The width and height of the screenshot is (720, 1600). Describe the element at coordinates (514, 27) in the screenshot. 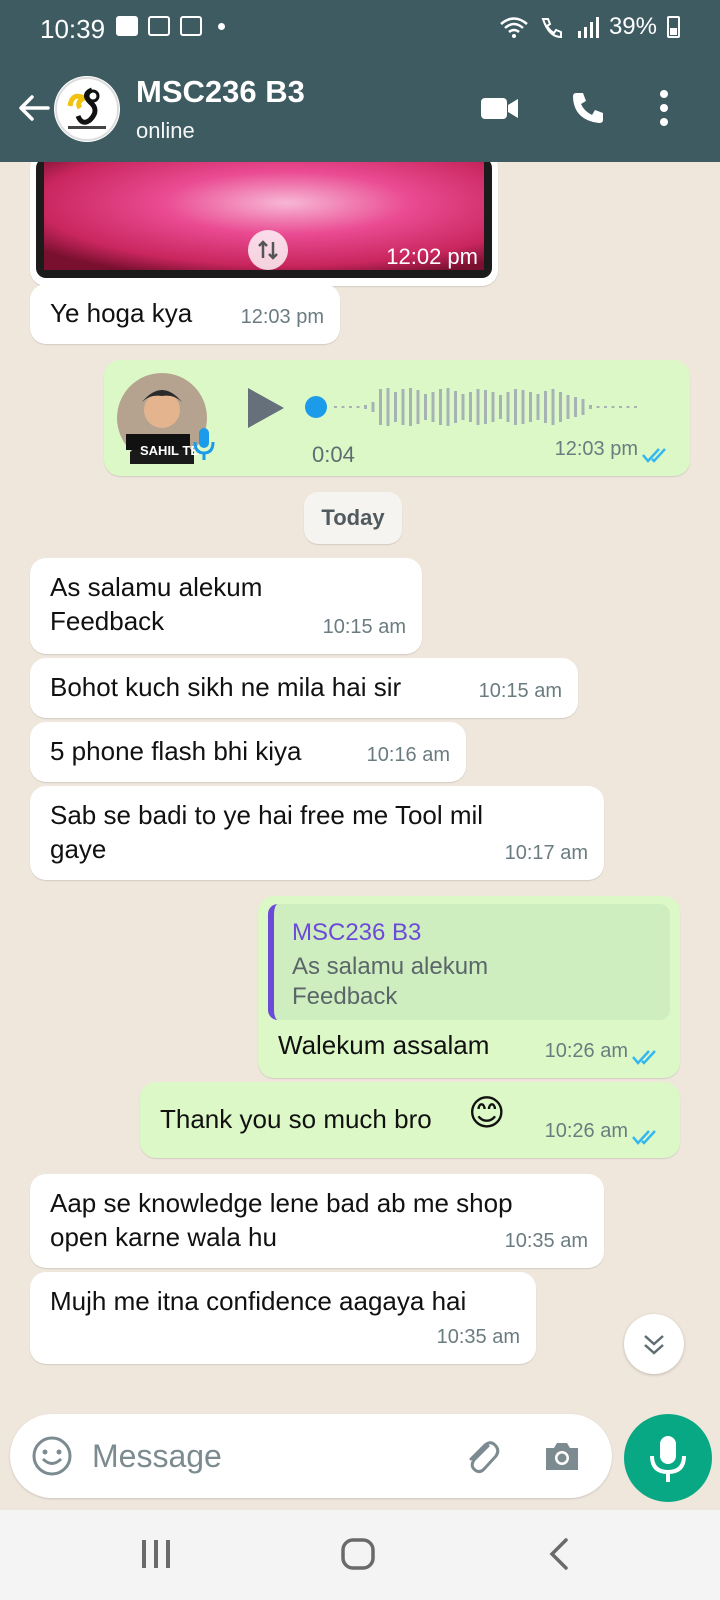

I see `wifi-icon` at that location.